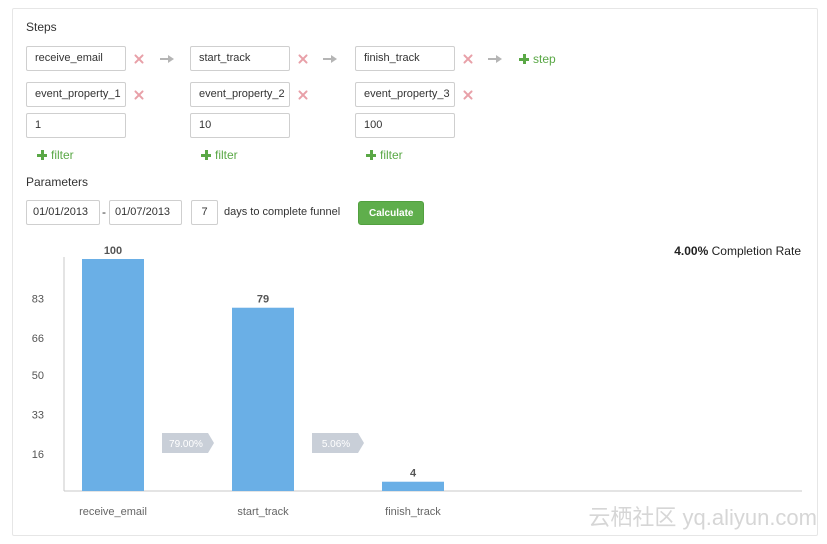  What do you see at coordinates (38, 415) in the screenshot?
I see `y-tick-label: 33` at bounding box center [38, 415].